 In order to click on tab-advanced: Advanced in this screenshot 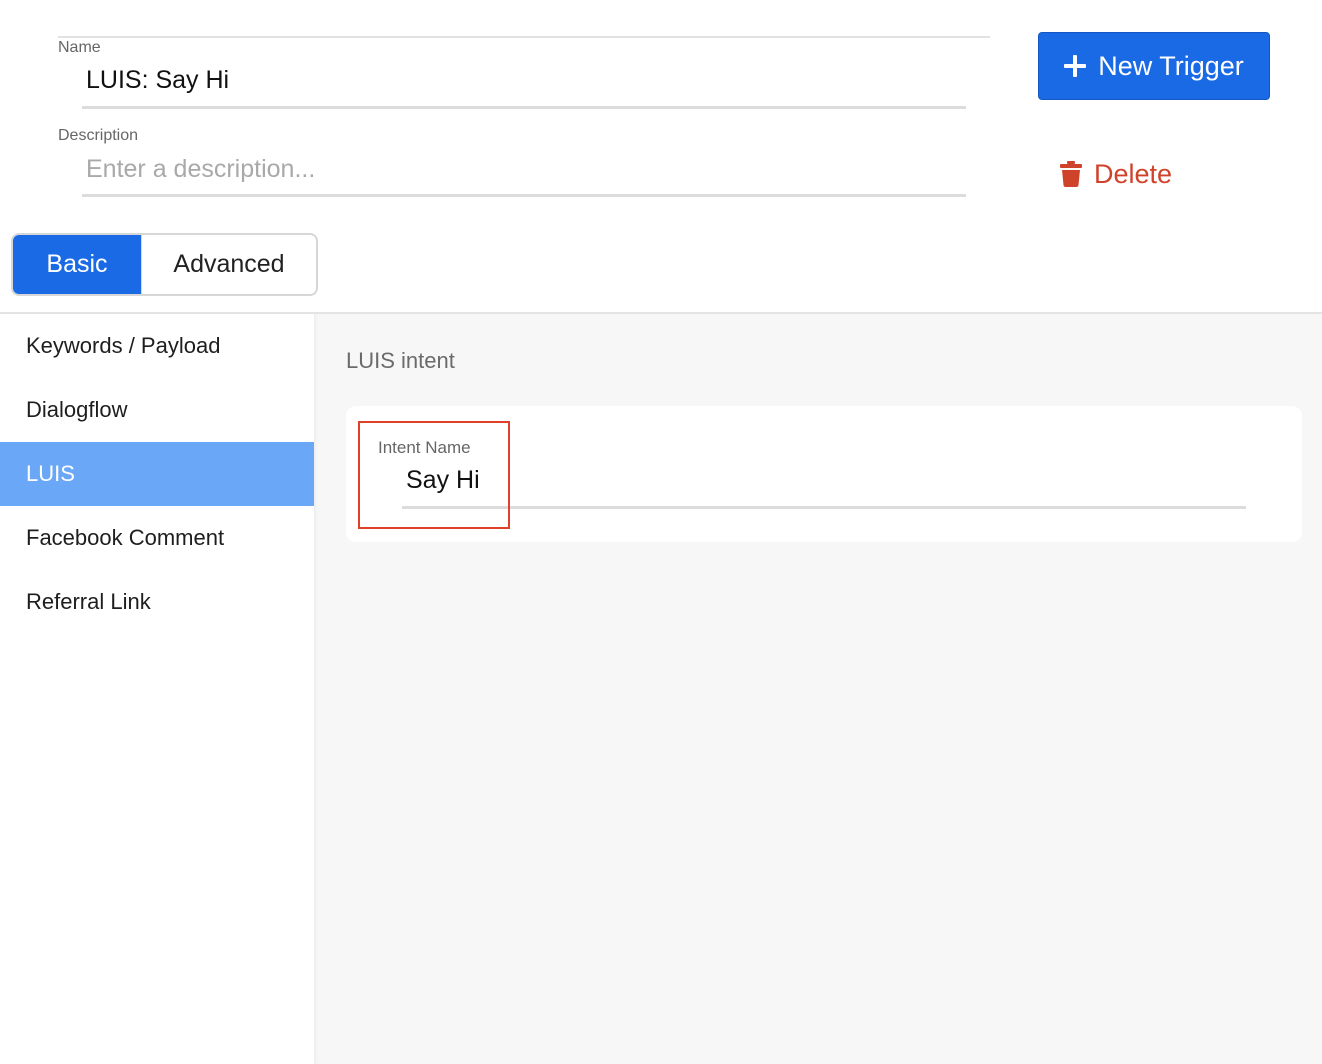, I will do `click(228, 264)`.